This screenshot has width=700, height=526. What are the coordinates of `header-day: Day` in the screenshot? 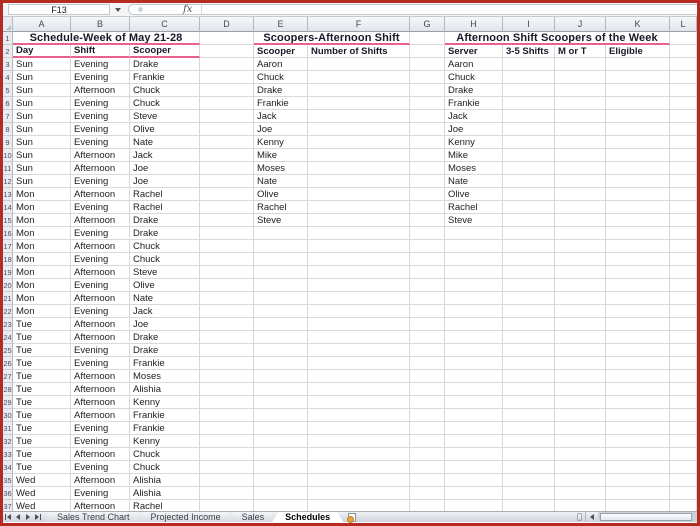 It's located at (42, 51).